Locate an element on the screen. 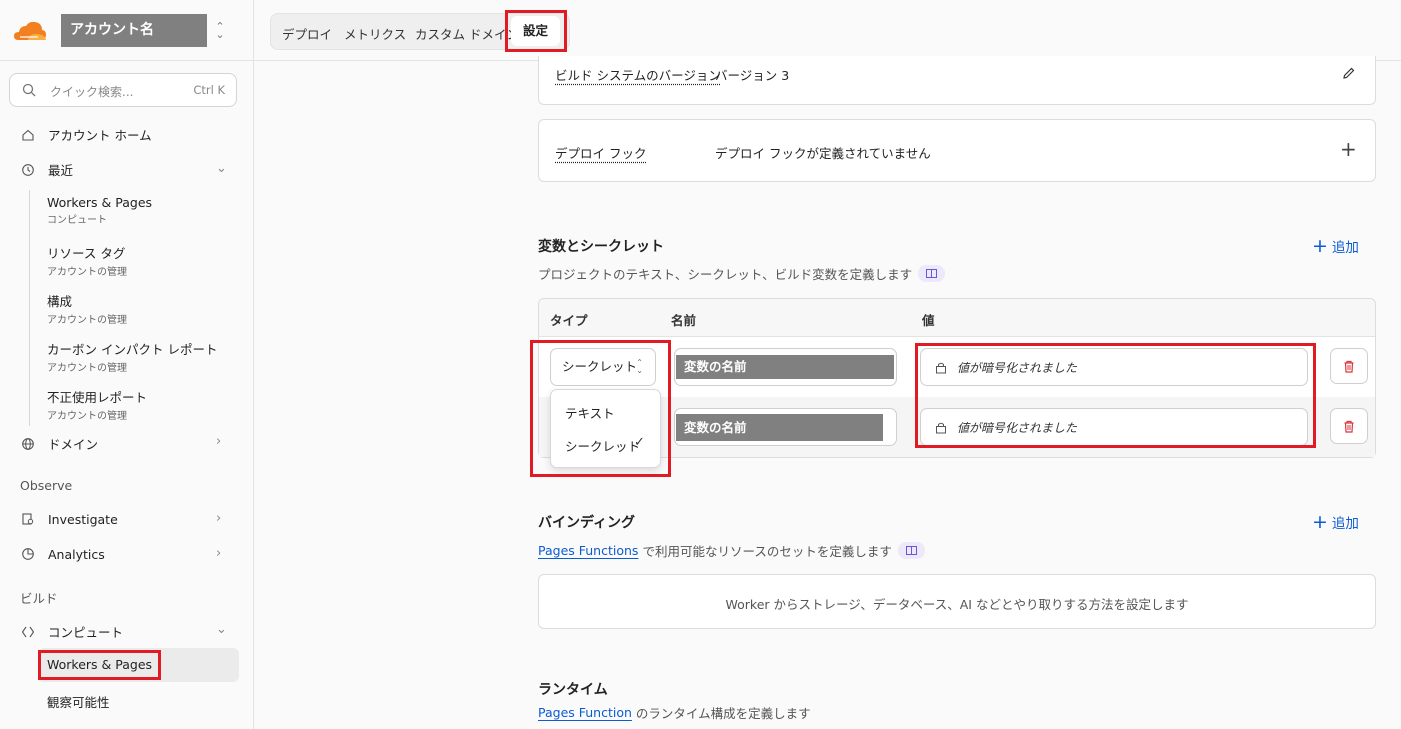 The image size is (1401, 729). quick-search-input: クイック検索... Ctrl K is located at coordinates (123, 90).